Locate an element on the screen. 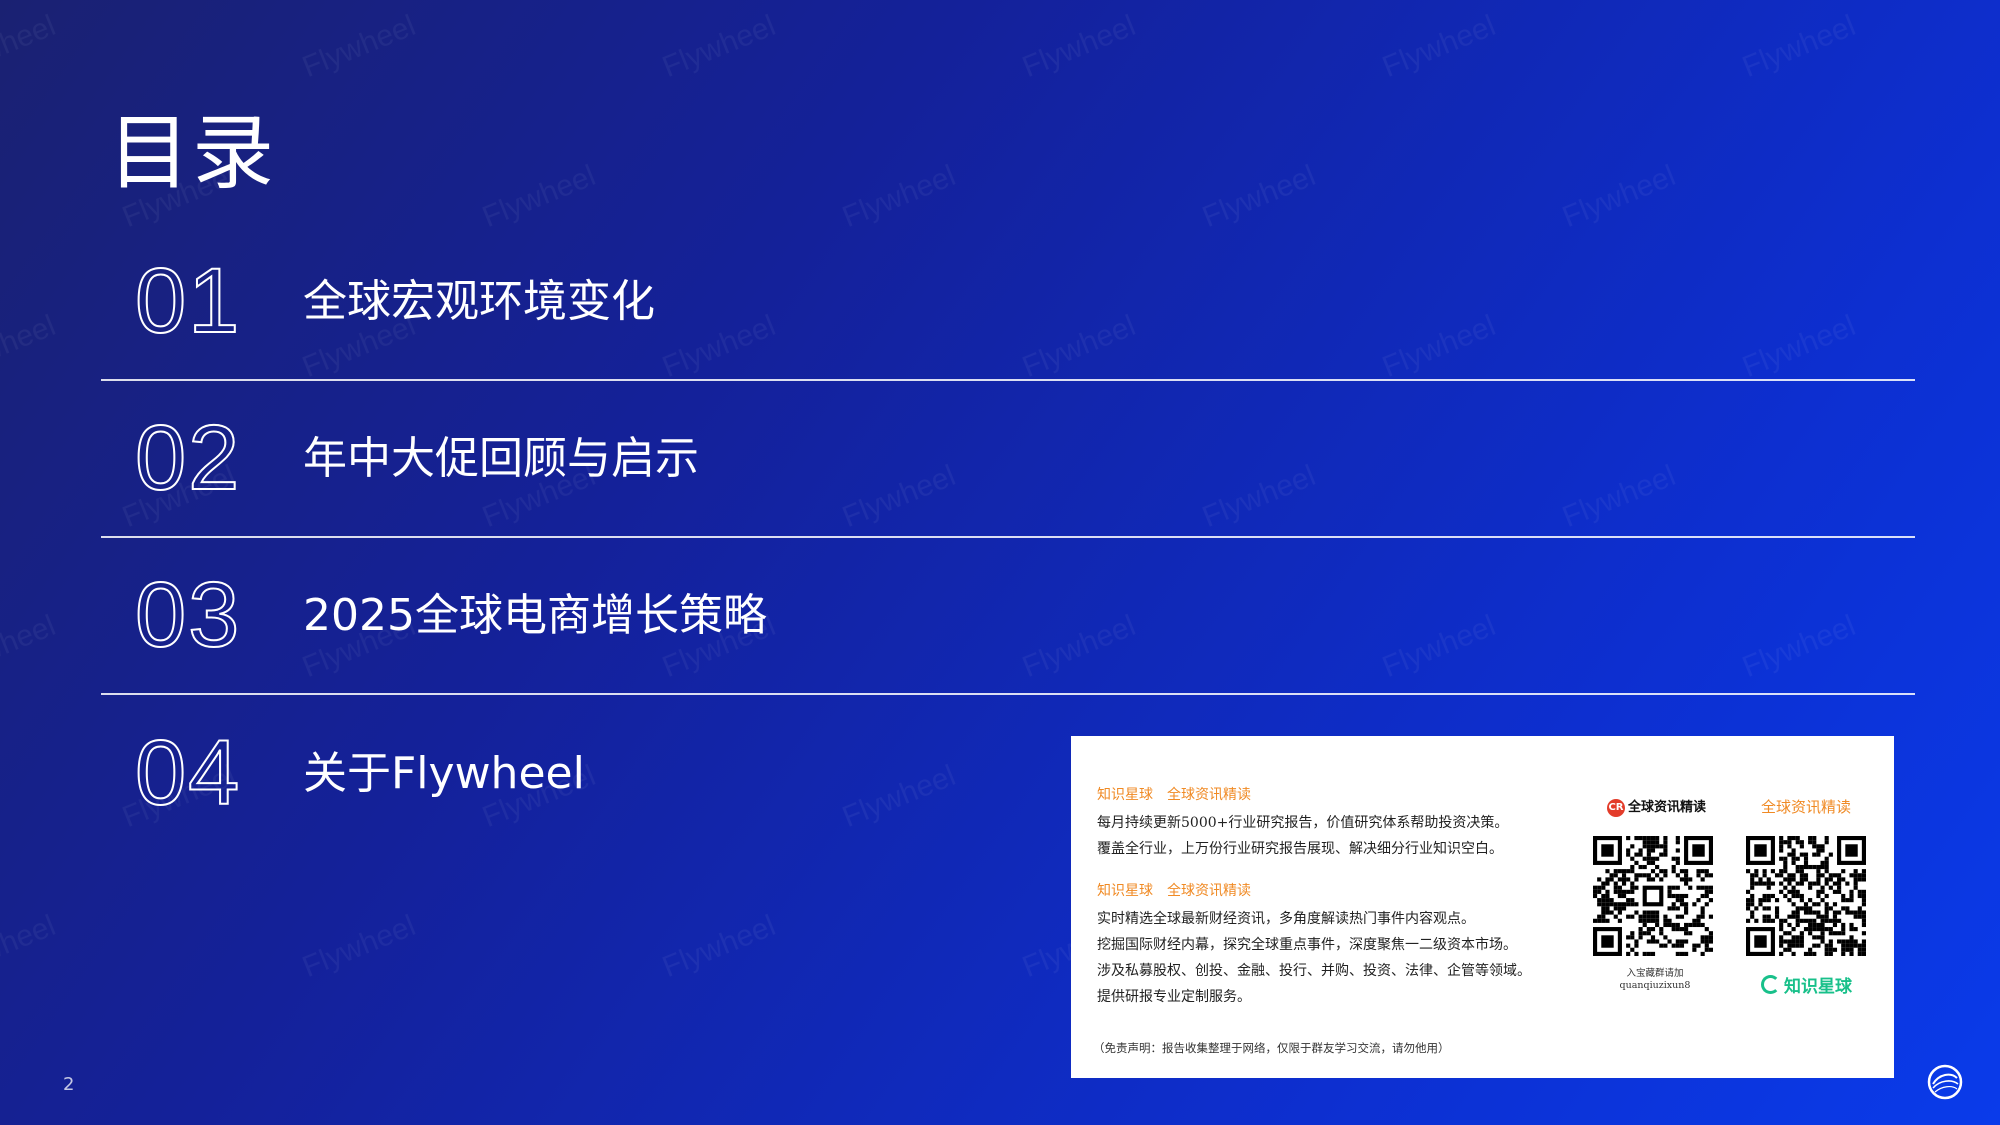 This screenshot has height=1125, width=2000. toc-row-3: 03 2025全球电商增长策略 is located at coordinates (1008, 616).